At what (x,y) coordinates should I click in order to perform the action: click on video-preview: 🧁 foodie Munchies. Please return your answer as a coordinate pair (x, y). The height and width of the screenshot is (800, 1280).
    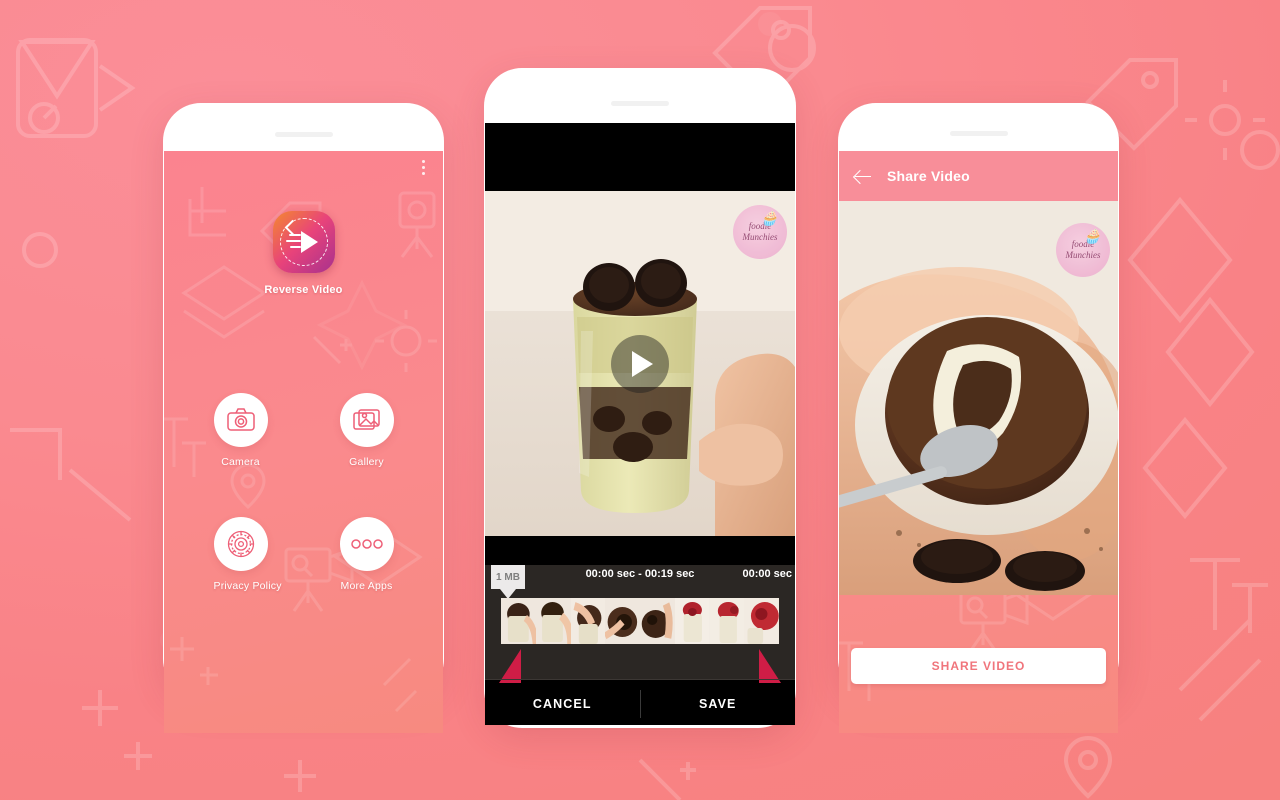
    Looking at the image, I should click on (640, 363).